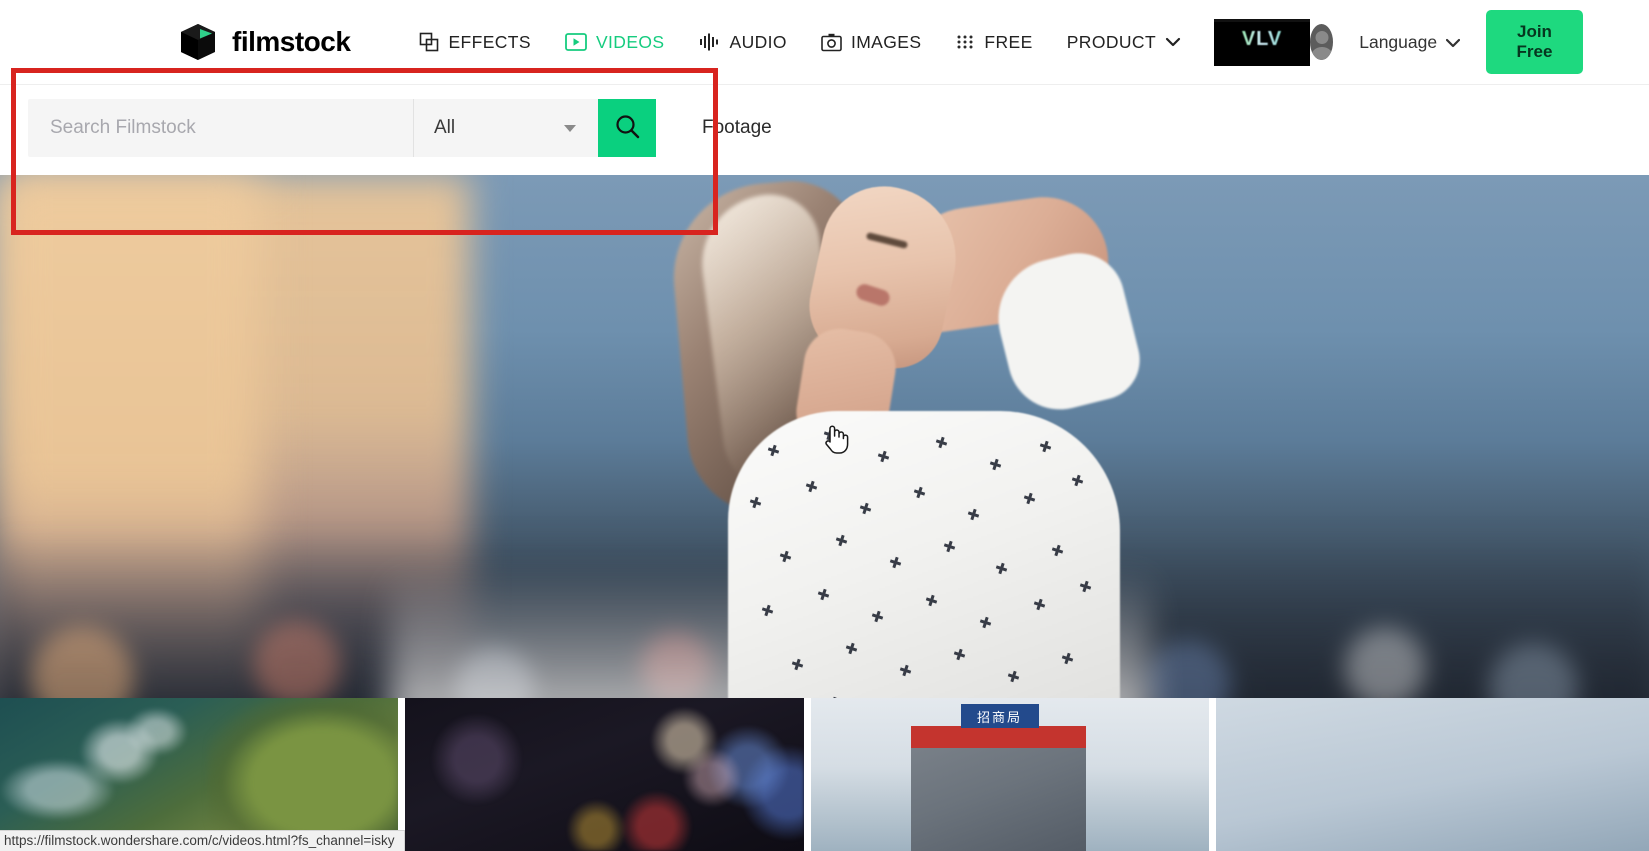 This screenshot has width=1649, height=851. What do you see at coordinates (1534, 42) in the screenshot?
I see `join-free-button: Join Free` at bounding box center [1534, 42].